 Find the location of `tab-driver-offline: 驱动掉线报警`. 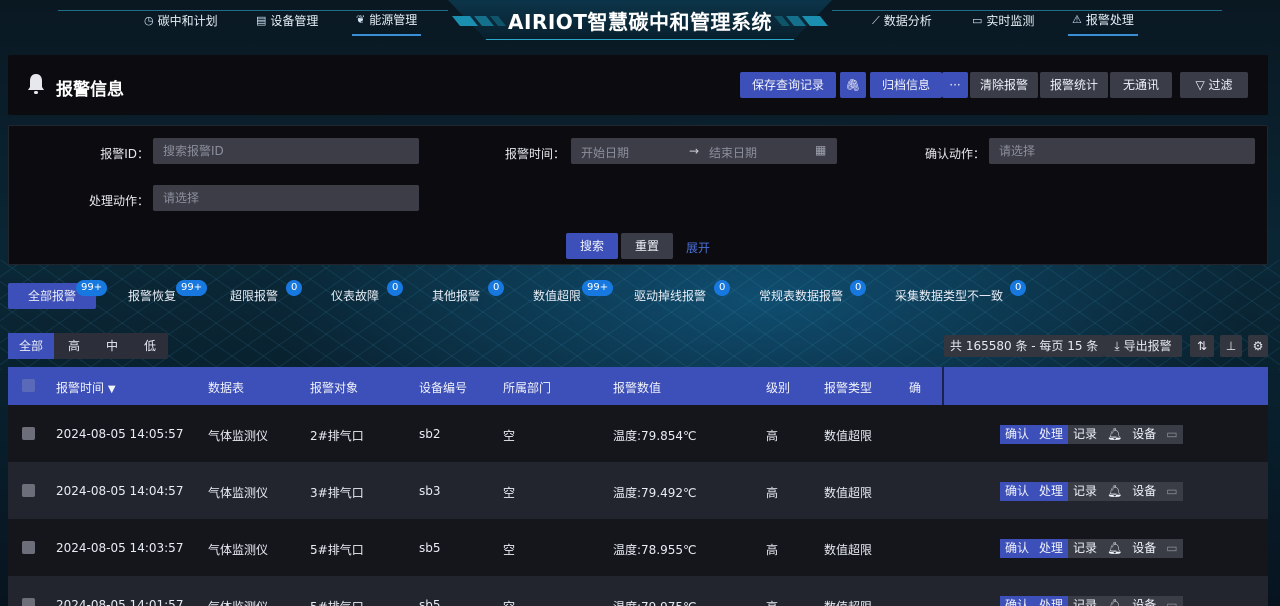

tab-driver-offline: 驱动掉线报警 is located at coordinates (670, 296).